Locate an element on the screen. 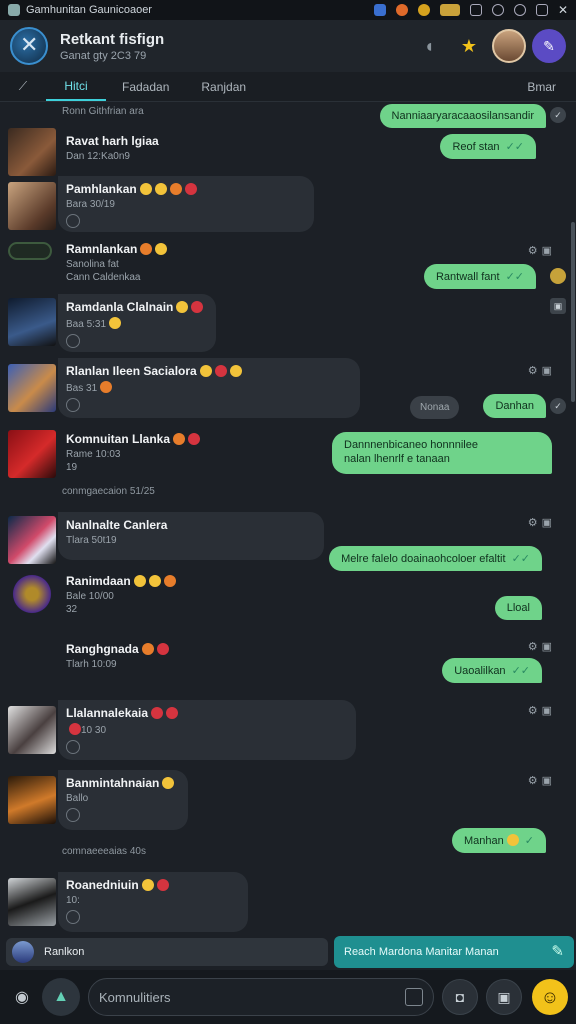  reply-preview: Reach Mardona Manitar Manan ✎ is located at coordinates (454, 952).